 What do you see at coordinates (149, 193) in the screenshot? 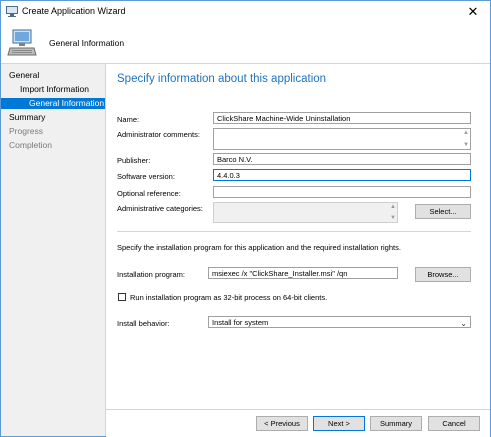
I see `optional-reference-label: Optional reference:` at bounding box center [149, 193].